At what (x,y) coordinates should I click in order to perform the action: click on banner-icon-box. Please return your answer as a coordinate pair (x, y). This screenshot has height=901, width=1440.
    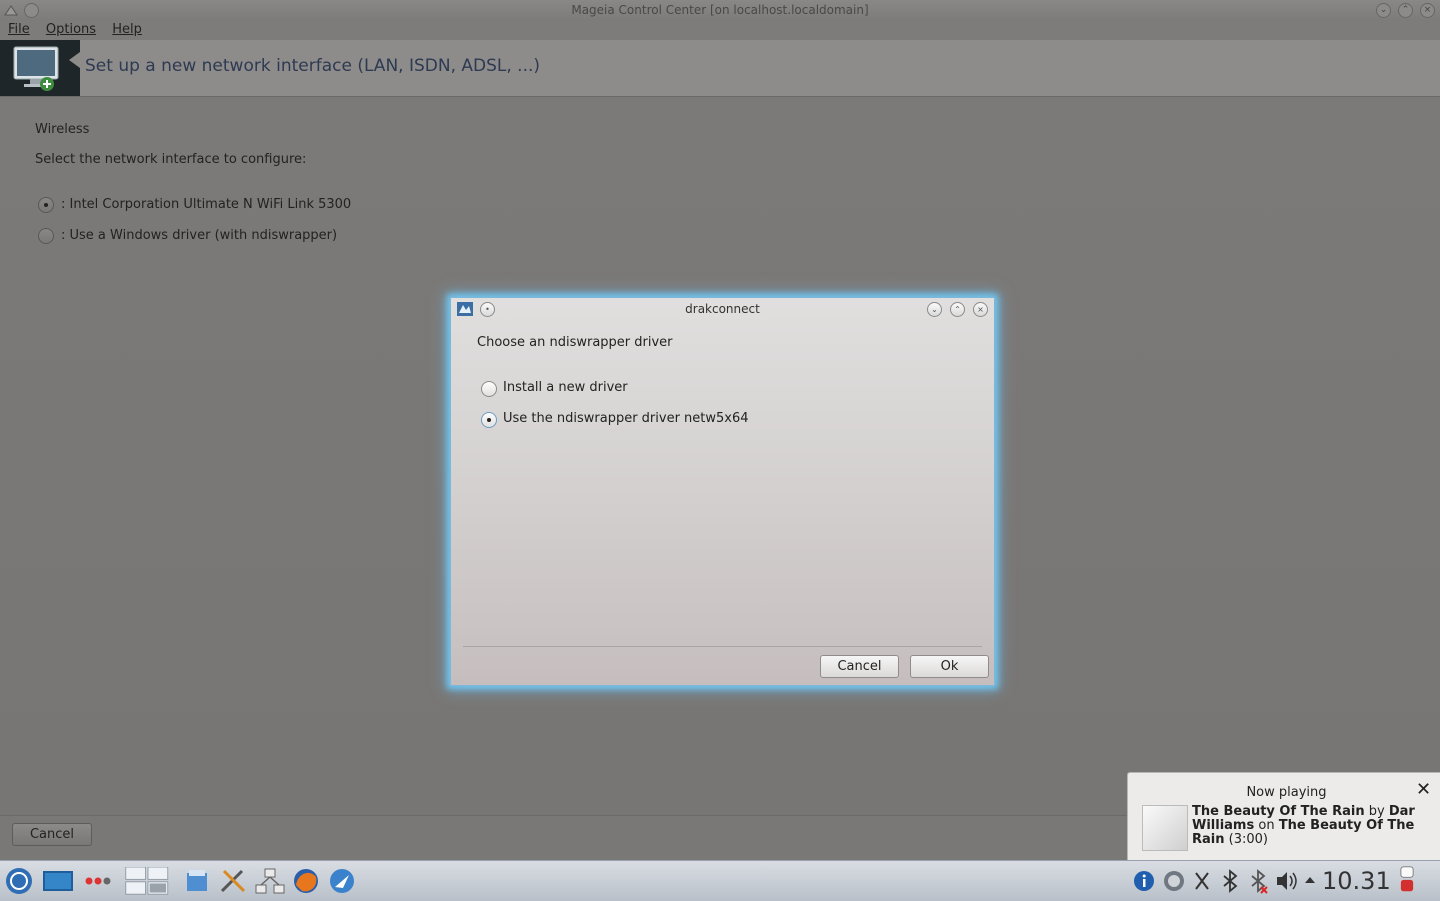
    Looking at the image, I should click on (40, 68).